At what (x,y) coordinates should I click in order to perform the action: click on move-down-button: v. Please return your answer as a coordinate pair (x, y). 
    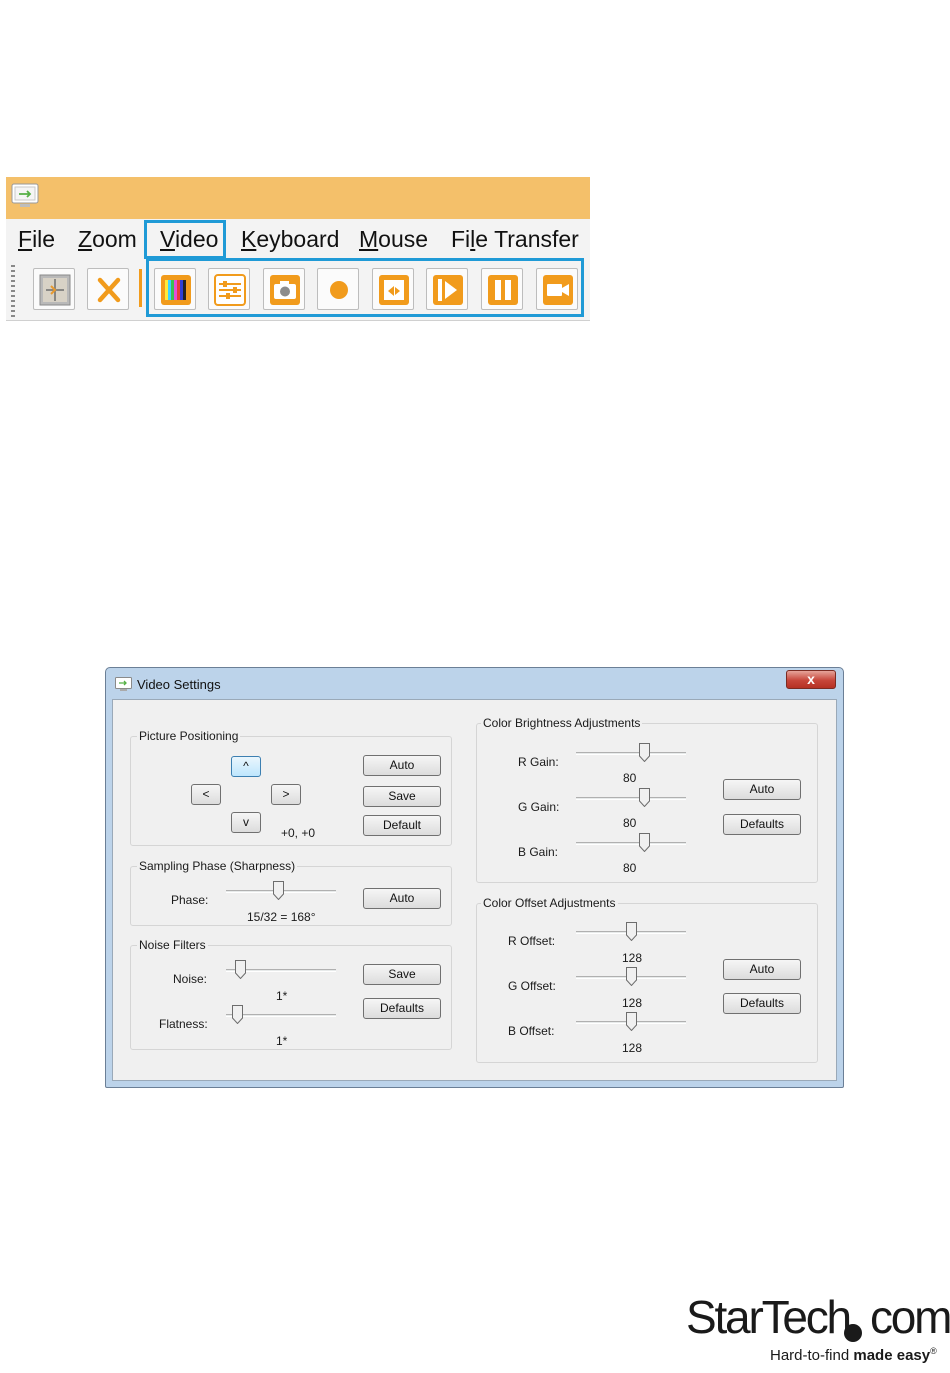
    Looking at the image, I should click on (246, 822).